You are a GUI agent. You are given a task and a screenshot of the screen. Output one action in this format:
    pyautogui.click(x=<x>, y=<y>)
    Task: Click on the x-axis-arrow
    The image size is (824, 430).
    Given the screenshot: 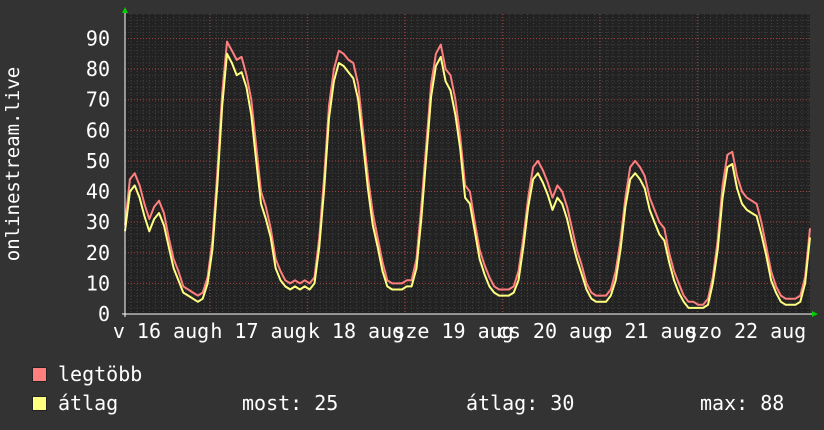 What is the action you would take?
    pyautogui.click(x=815, y=314)
    